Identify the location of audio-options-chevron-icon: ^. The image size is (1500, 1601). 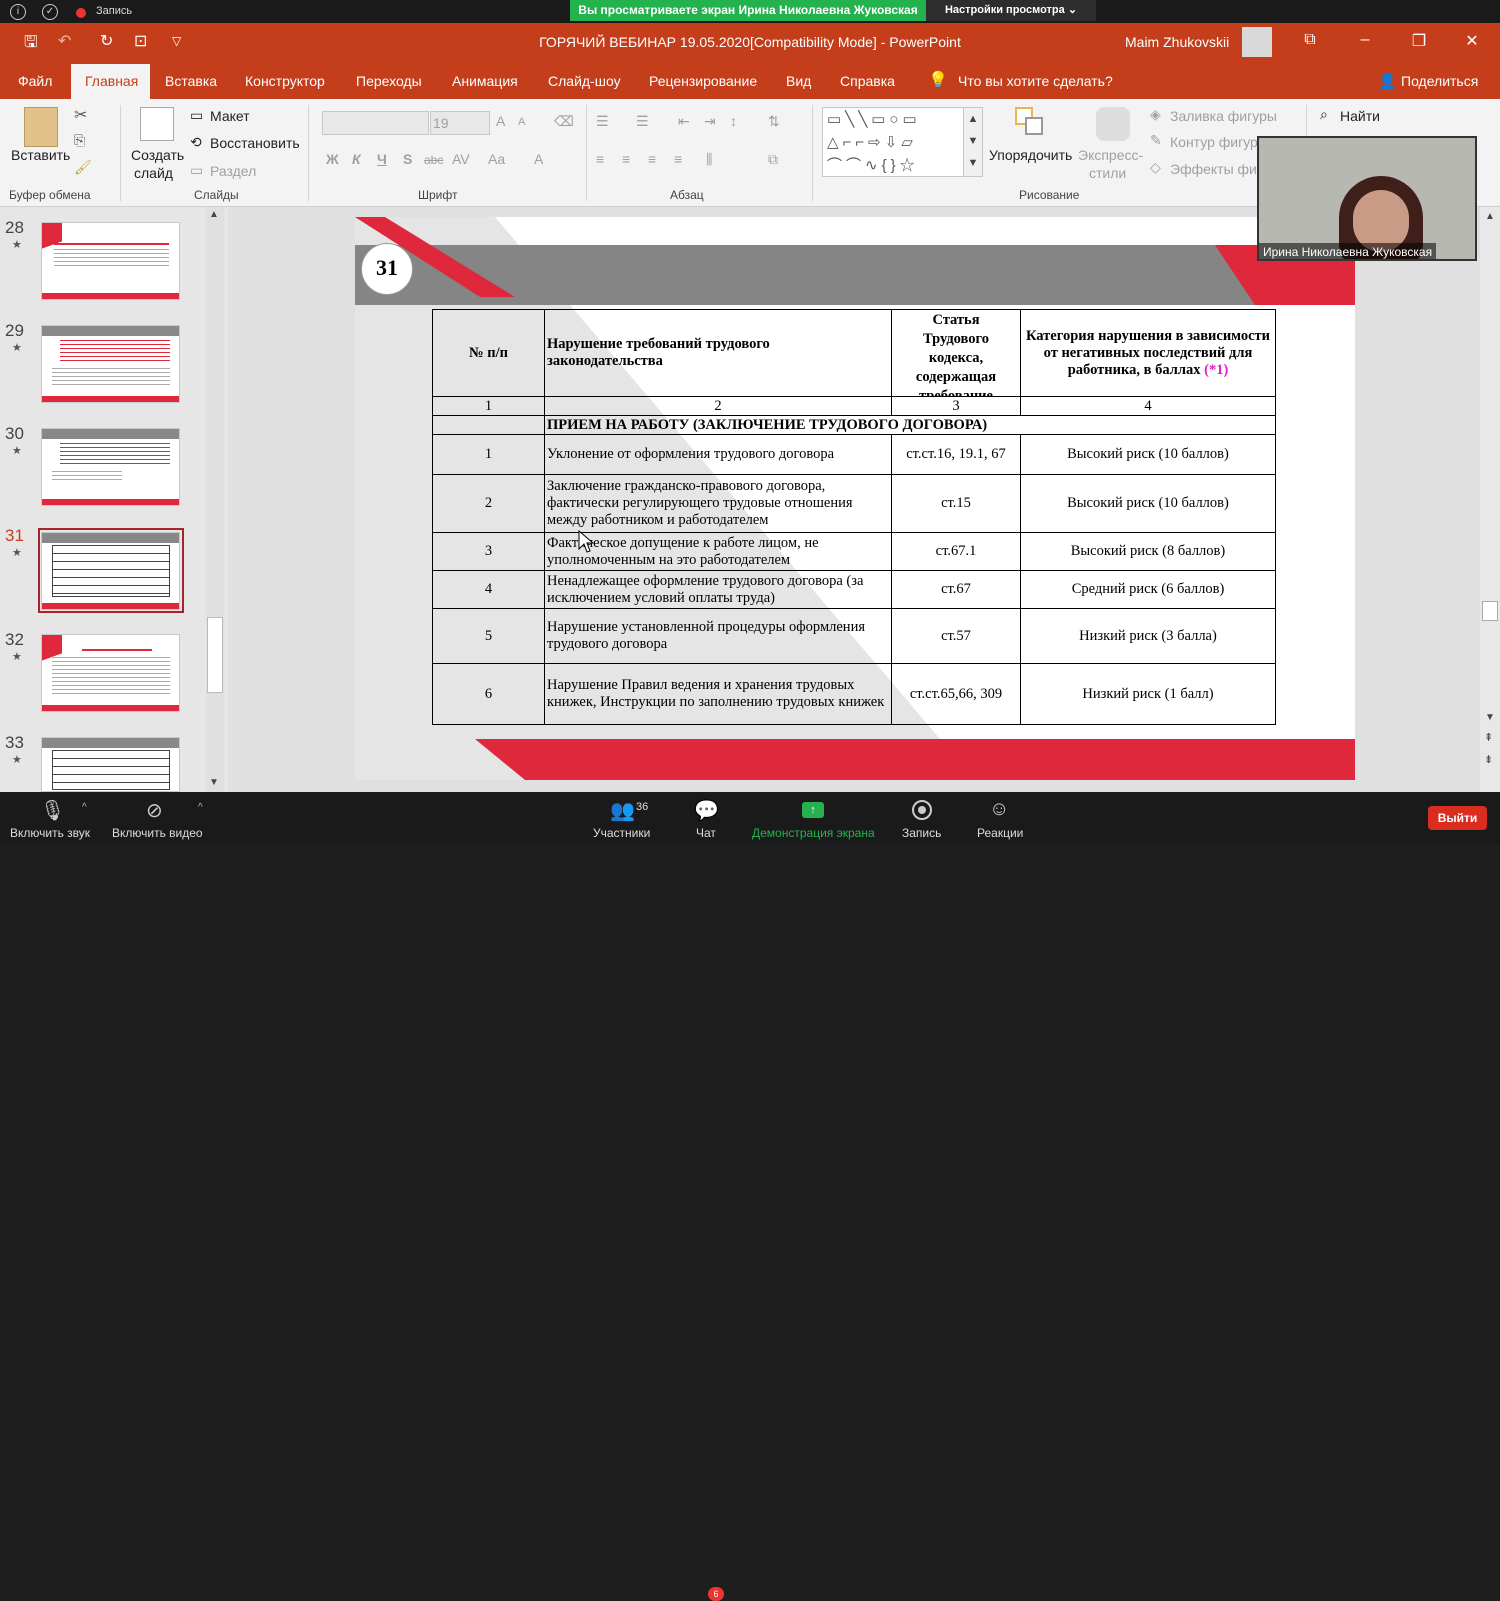
(84, 807).